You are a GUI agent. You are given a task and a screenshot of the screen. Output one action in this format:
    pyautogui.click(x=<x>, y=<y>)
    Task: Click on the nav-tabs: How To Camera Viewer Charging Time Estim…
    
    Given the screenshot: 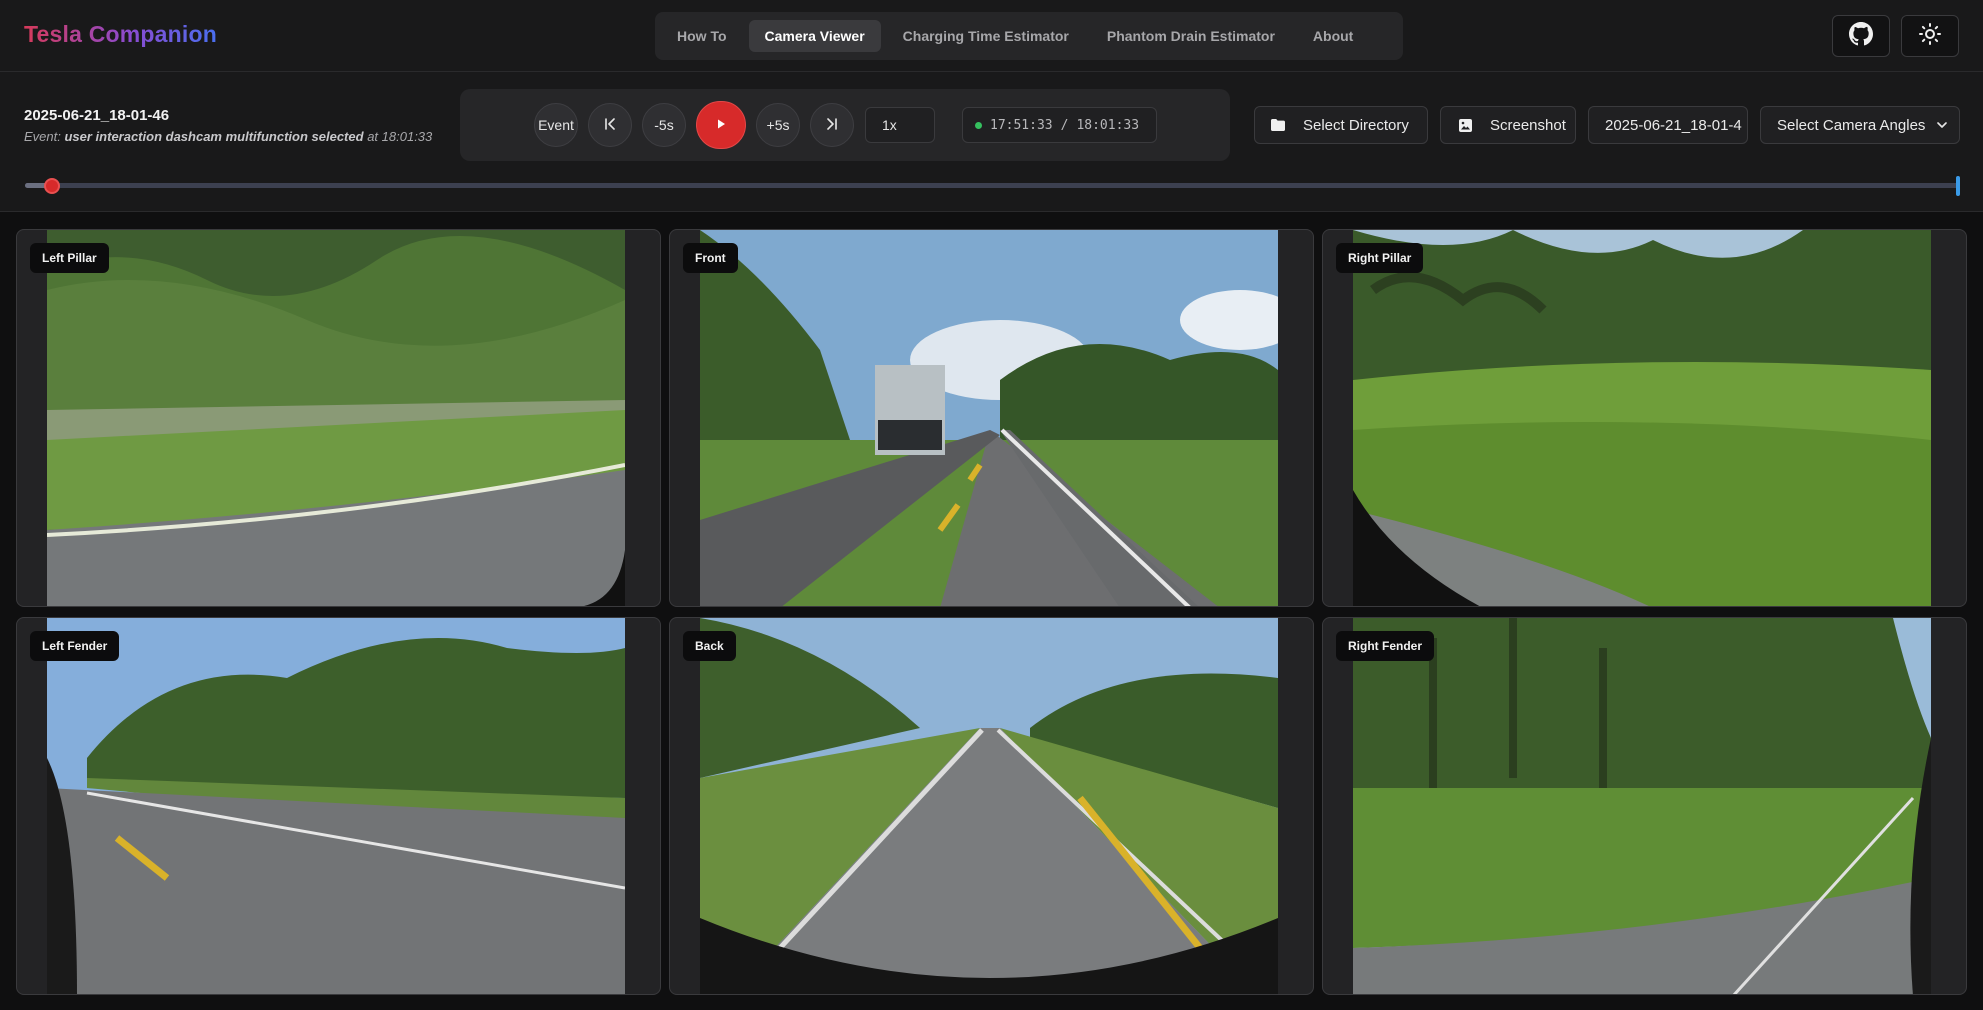 What is the action you would take?
    pyautogui.click(x=1029, y=36)
    